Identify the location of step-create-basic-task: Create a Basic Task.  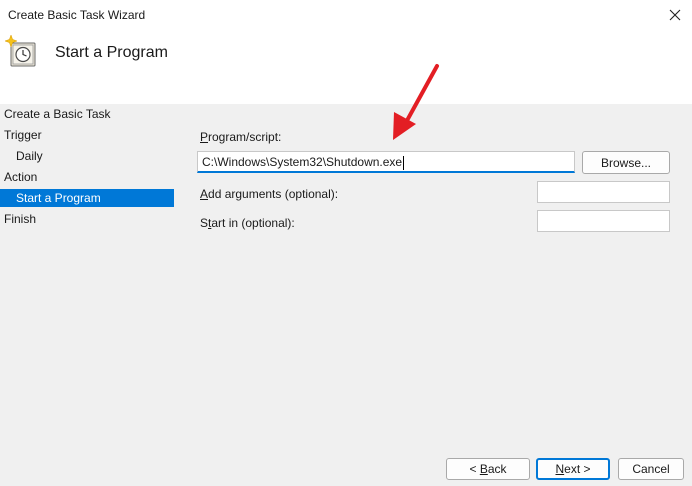
(57, 114).